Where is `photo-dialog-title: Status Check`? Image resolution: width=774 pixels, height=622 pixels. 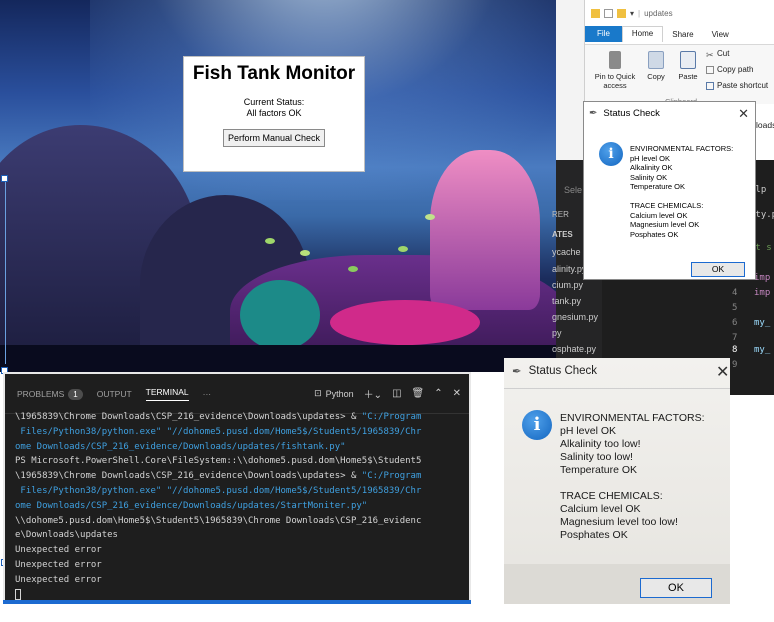 photo-dialog-title: Status Check is located at coordinates (563, 371).